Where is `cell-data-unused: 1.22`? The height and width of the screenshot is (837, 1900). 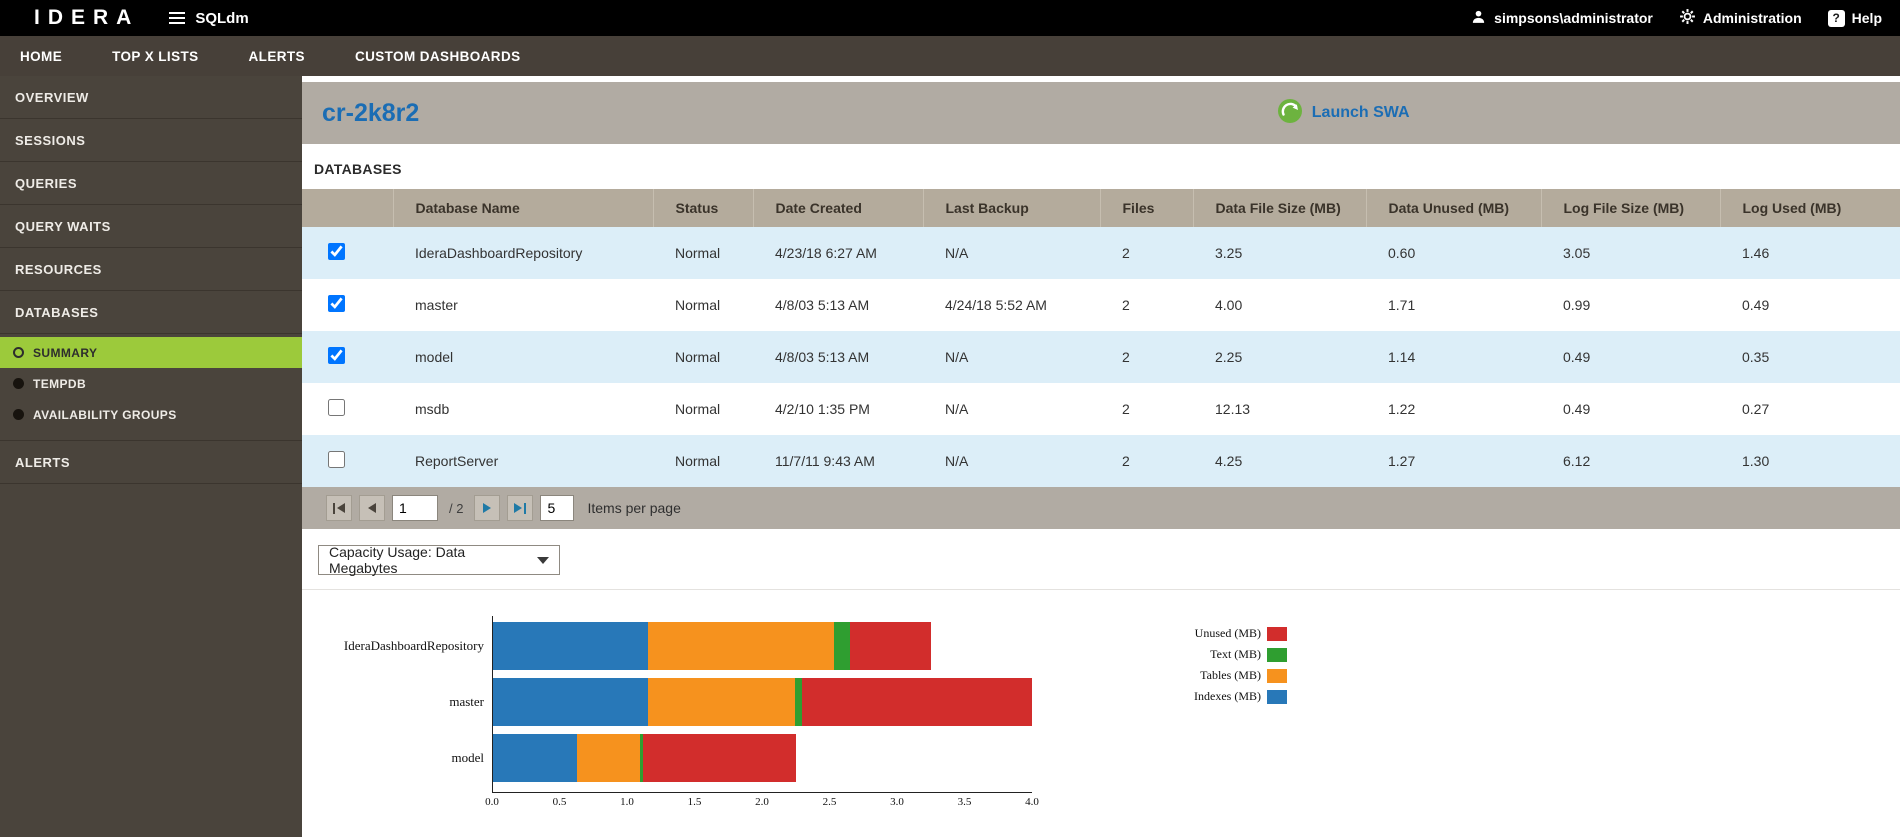
cell-data-unused: 1.22 is located at coordinates (1402, 409).